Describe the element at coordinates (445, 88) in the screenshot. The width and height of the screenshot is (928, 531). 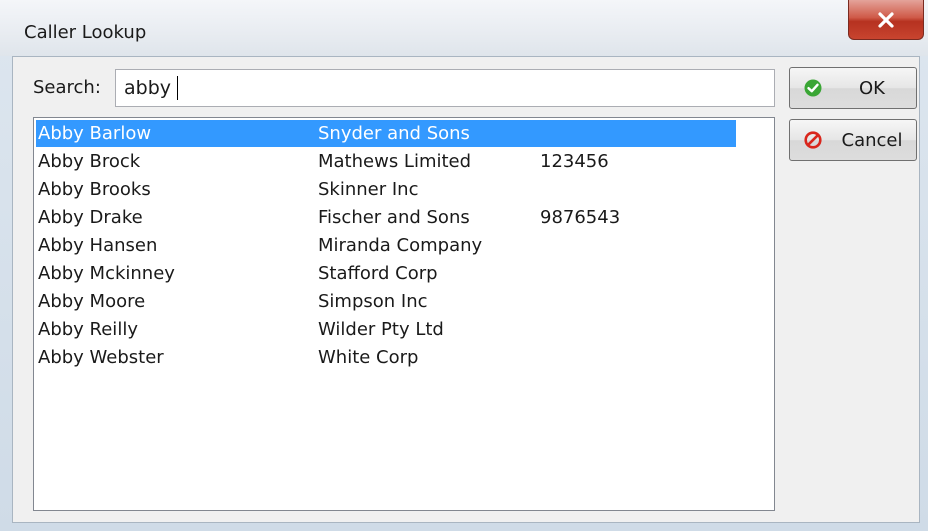
I see `search-input` at that location.